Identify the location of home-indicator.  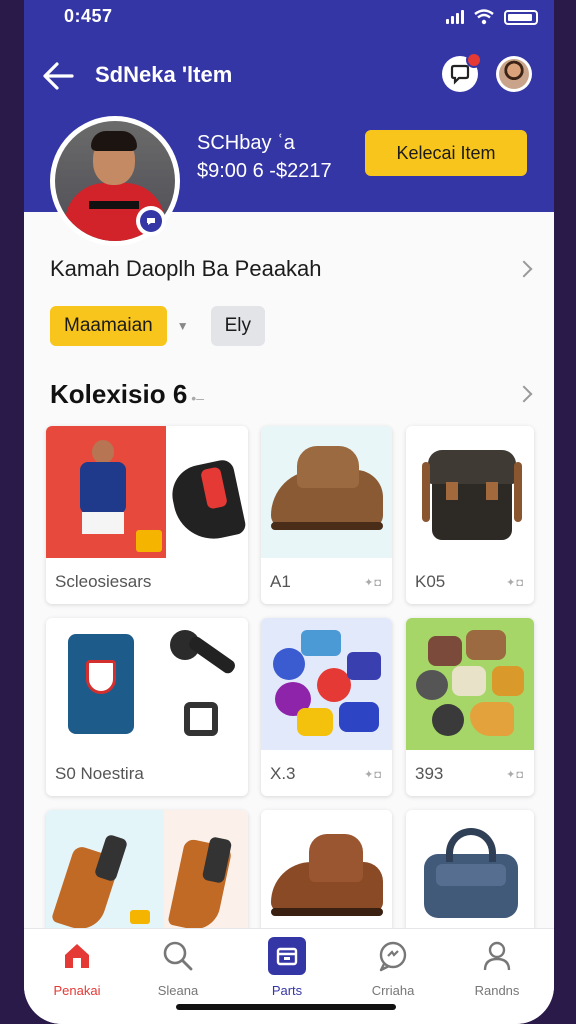
(286, 1007).